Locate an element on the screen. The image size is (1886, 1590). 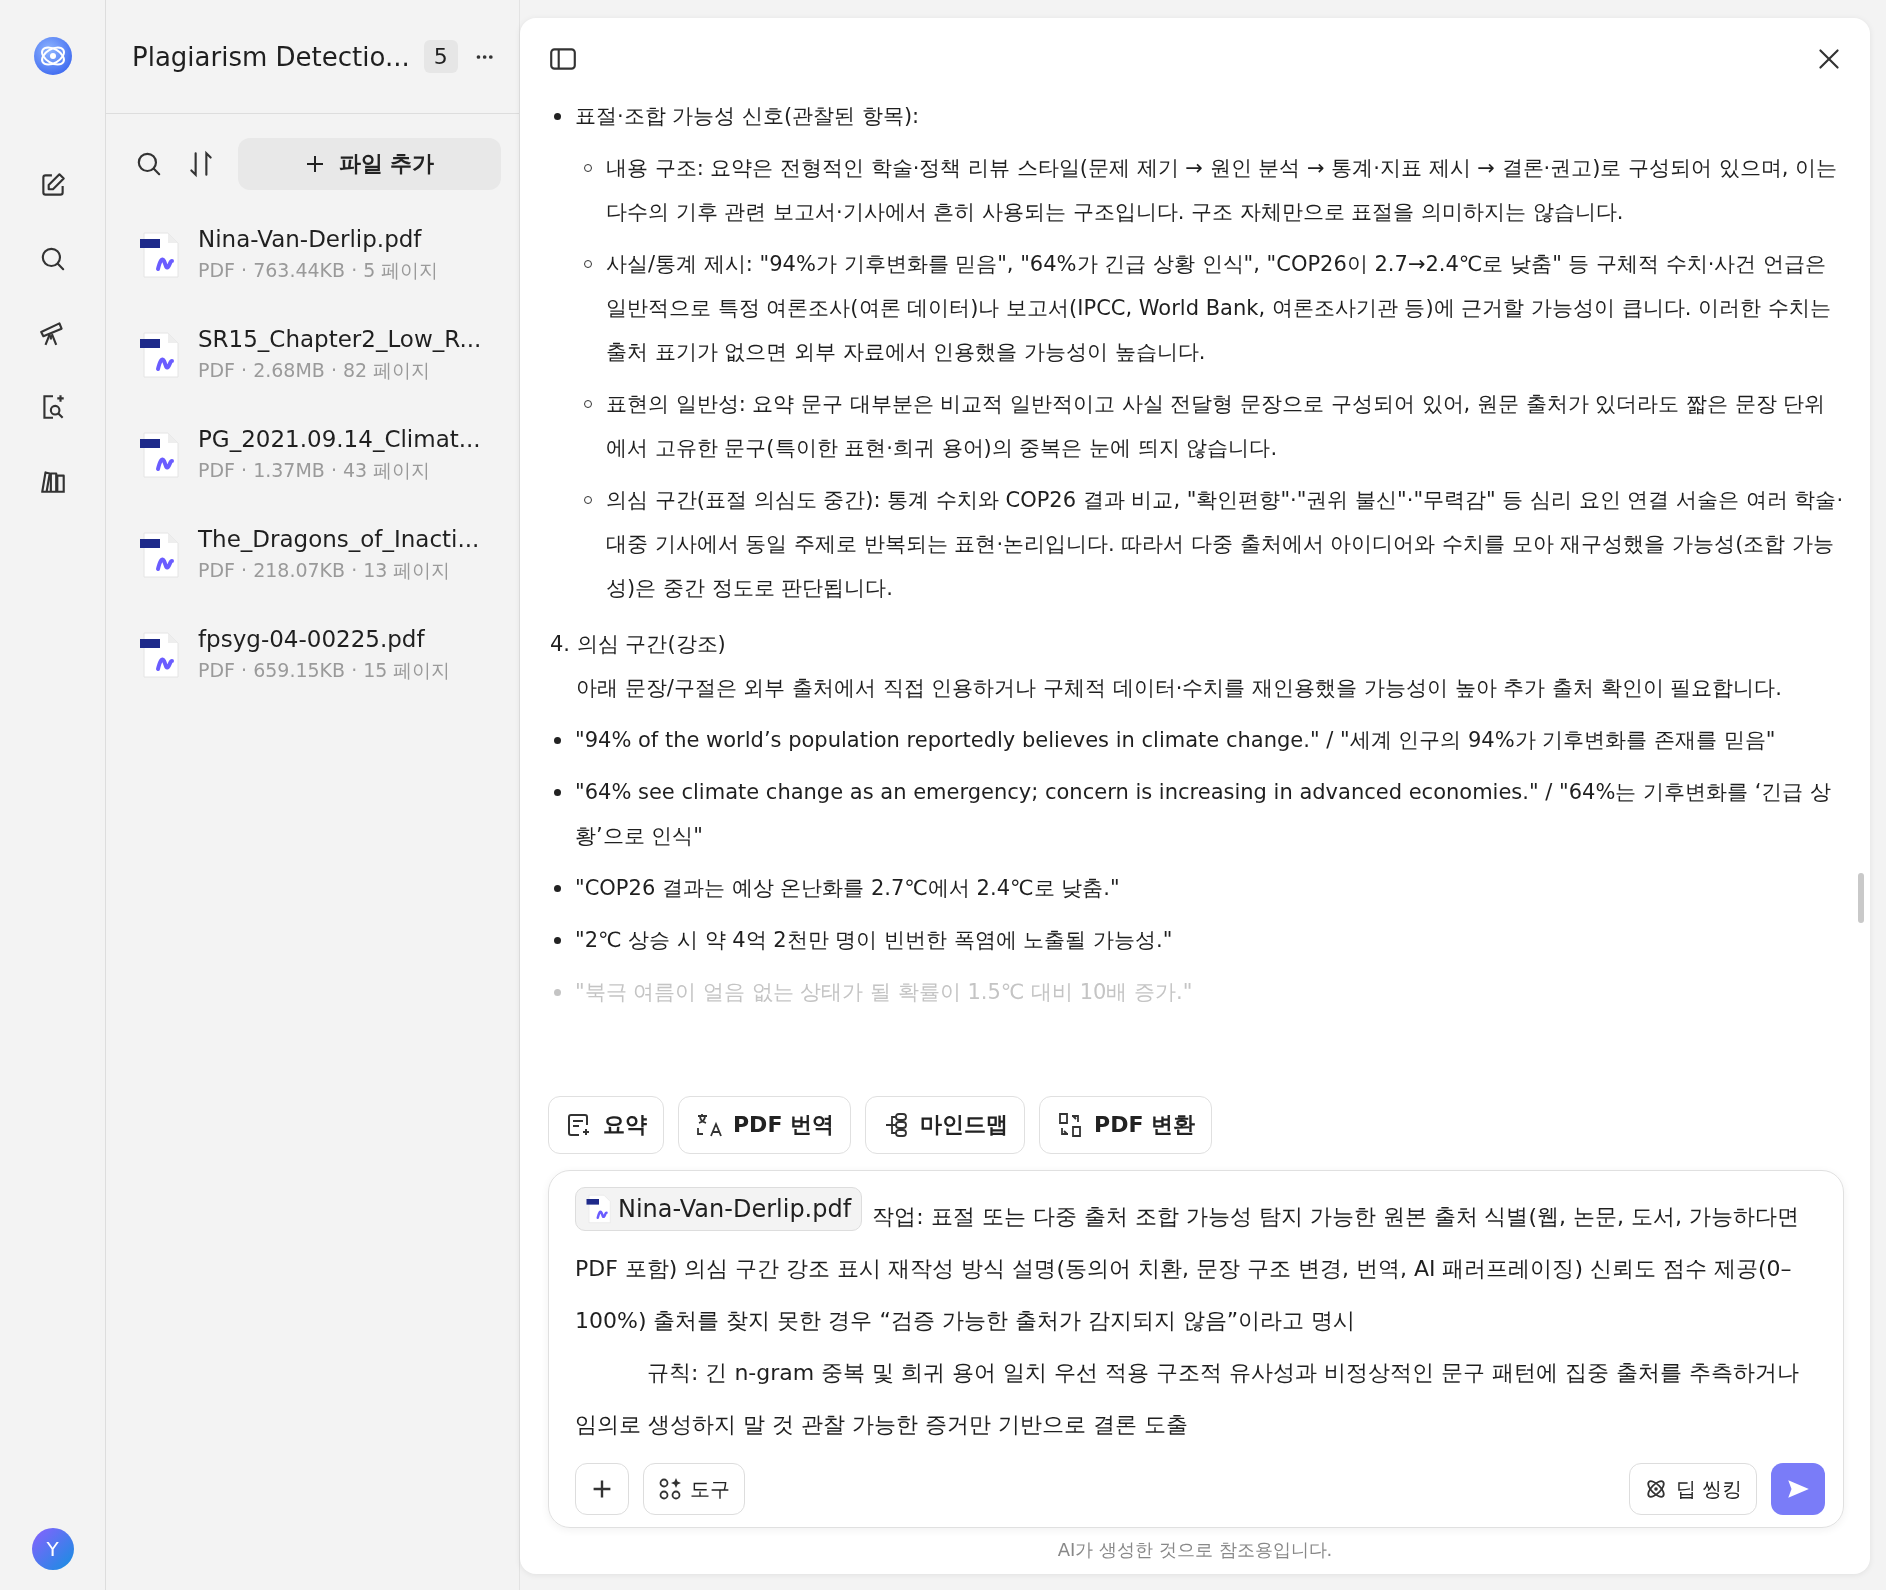
quote-text: "COP26 결과는 예상 온난화를 2.7℃에서 2.4℃로 낮춤." is located at coordinates (848, 888).